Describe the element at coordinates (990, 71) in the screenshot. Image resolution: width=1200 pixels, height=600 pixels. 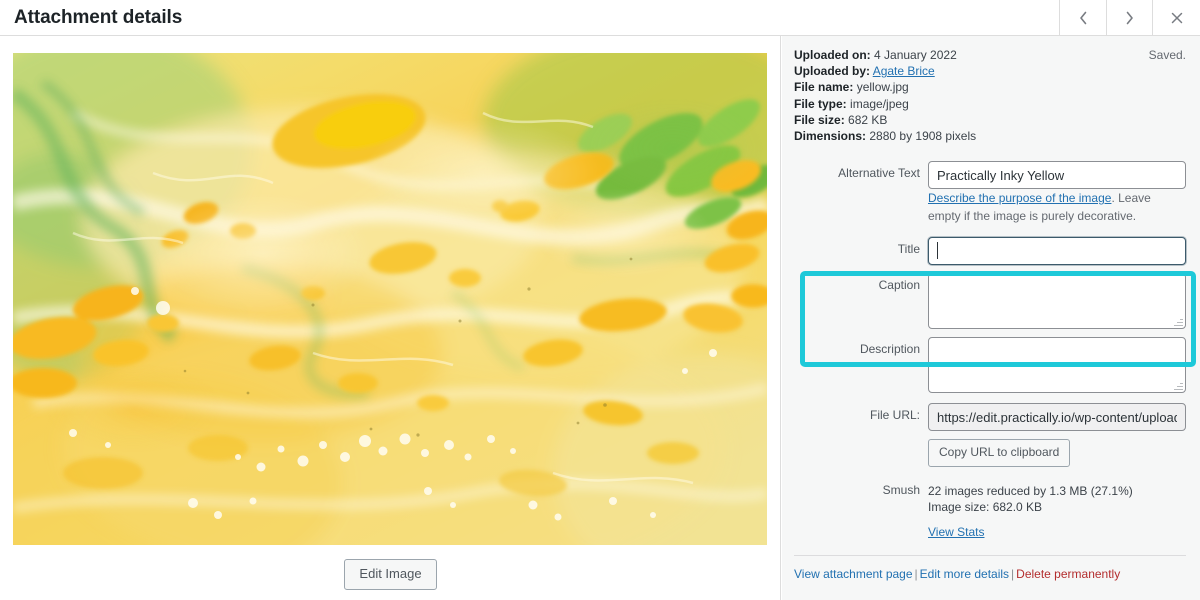
I see `uploaded-by-row: Uploaded by: Agate Brice` at that location.